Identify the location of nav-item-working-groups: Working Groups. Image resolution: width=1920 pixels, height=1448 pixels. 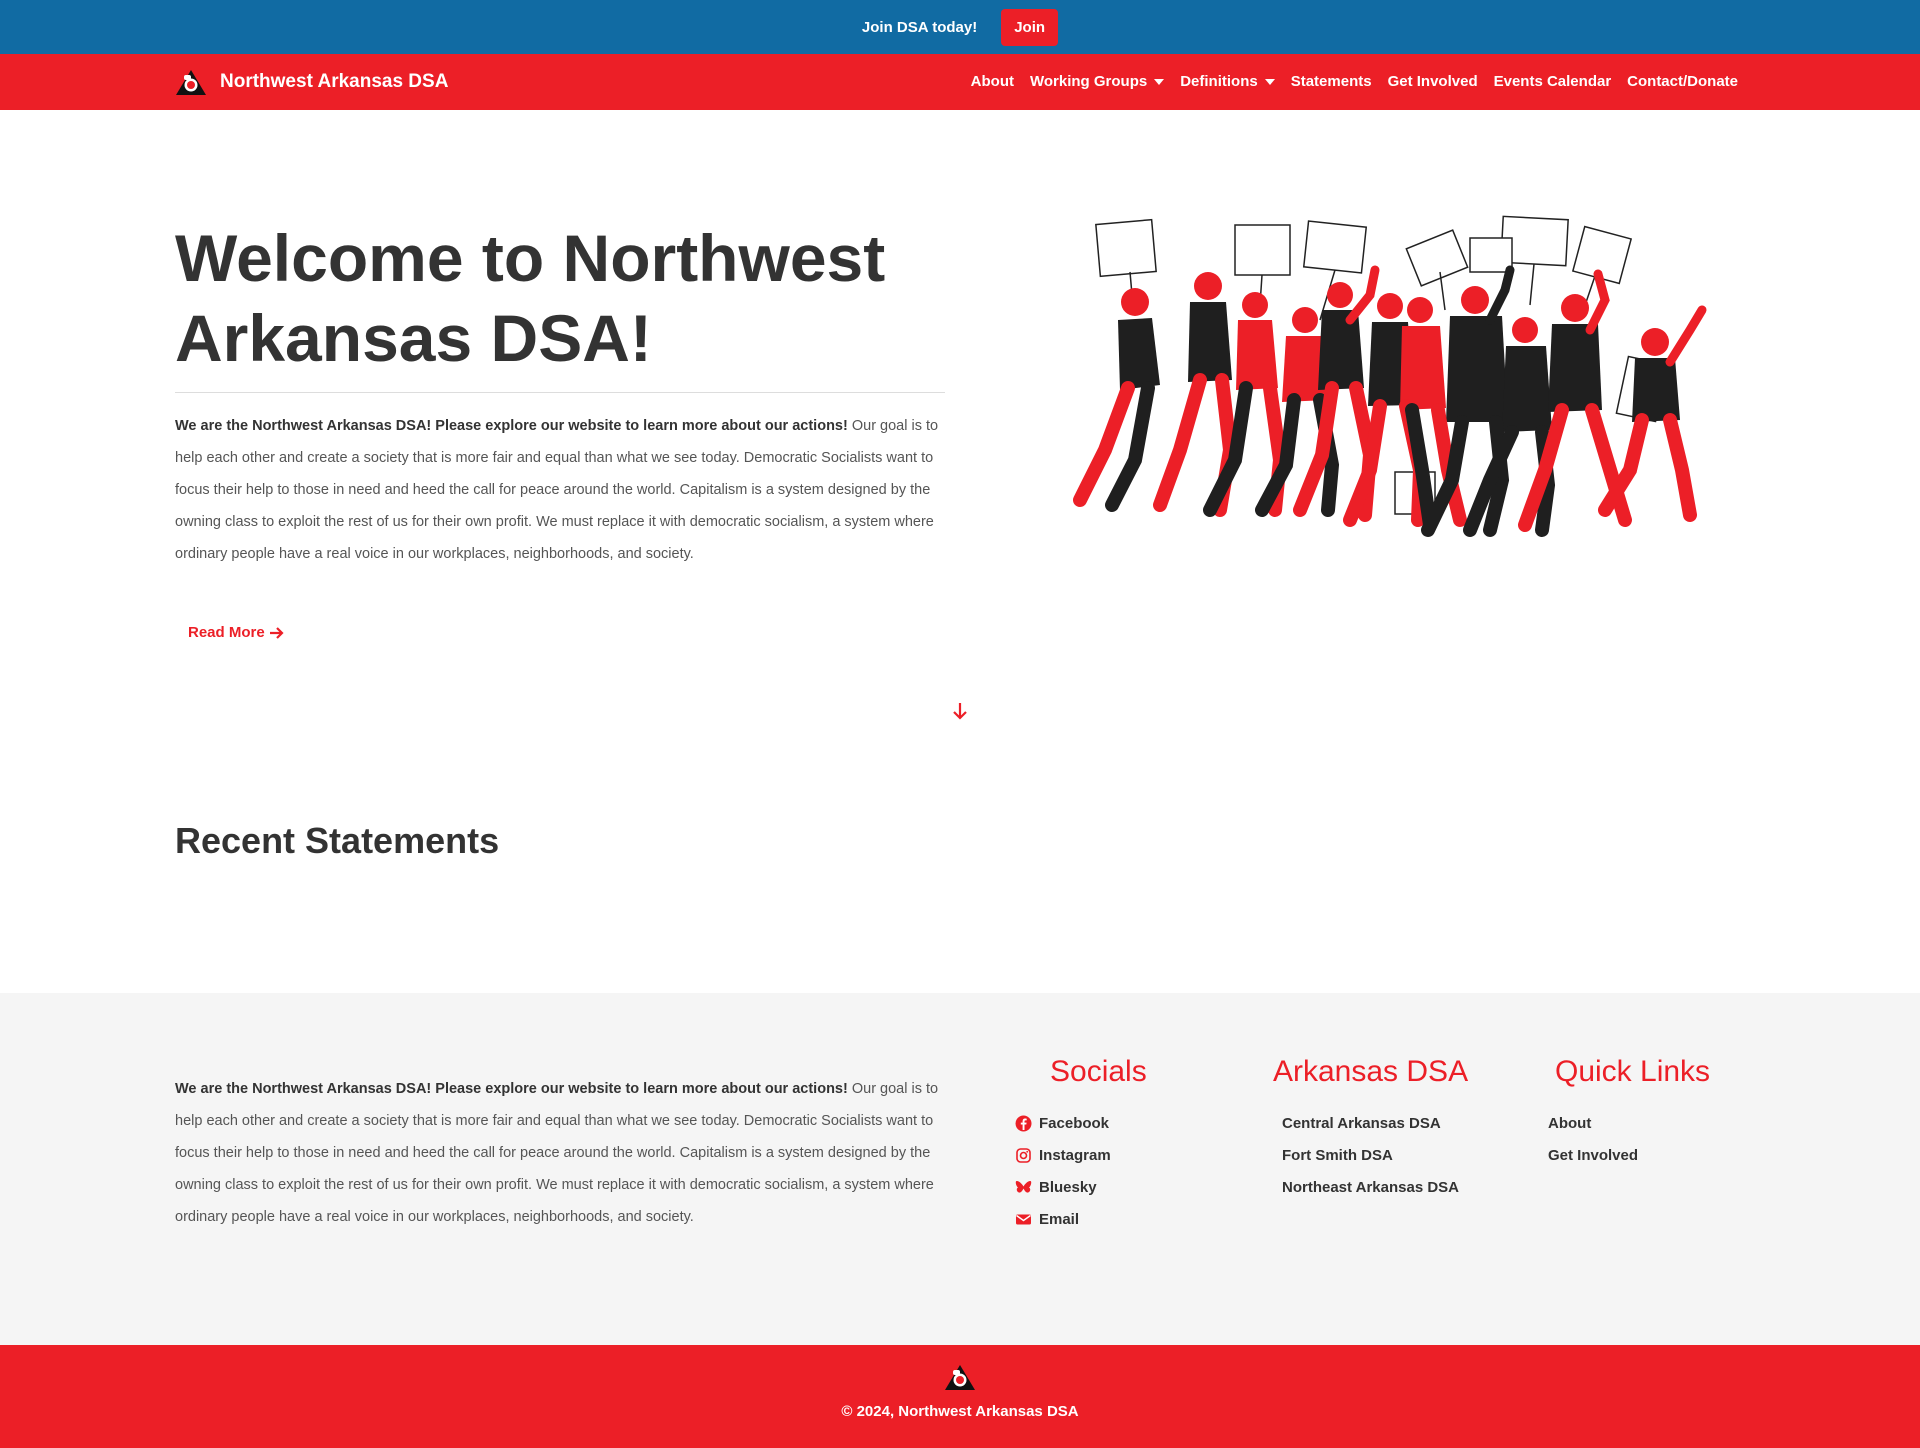
(1097, 81).